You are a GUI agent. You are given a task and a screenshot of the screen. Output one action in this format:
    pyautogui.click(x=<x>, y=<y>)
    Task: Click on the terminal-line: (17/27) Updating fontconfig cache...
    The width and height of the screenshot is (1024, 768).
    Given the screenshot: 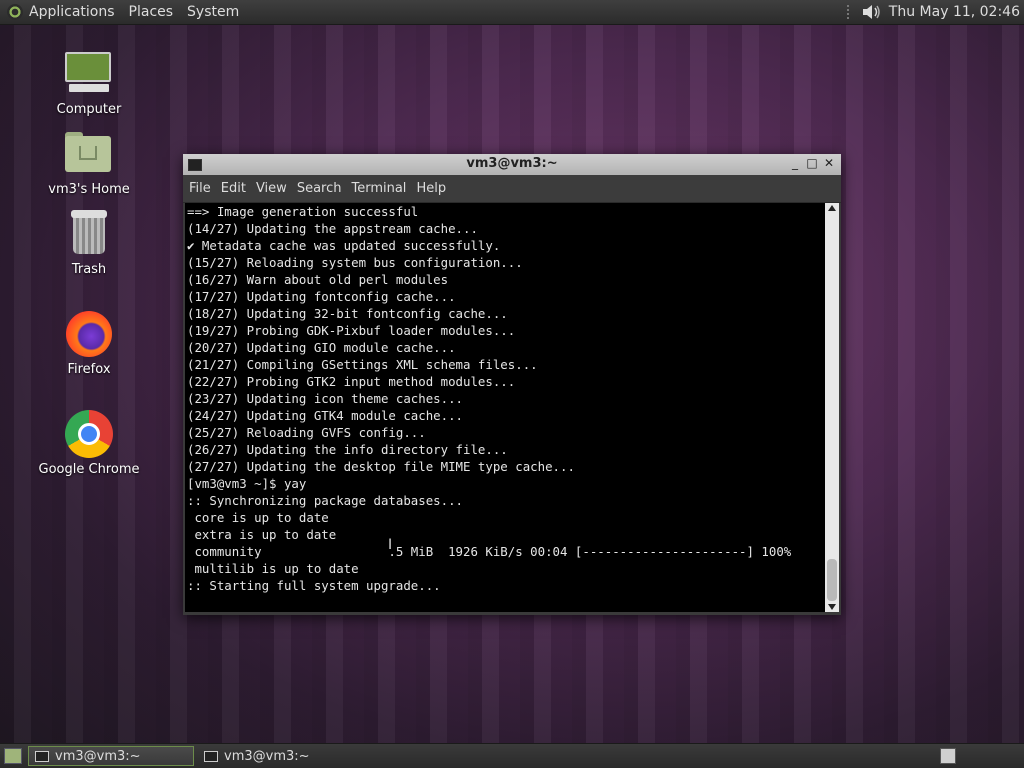 What is the action you would take?
    pyautogui.click(x=321, y=296)
    